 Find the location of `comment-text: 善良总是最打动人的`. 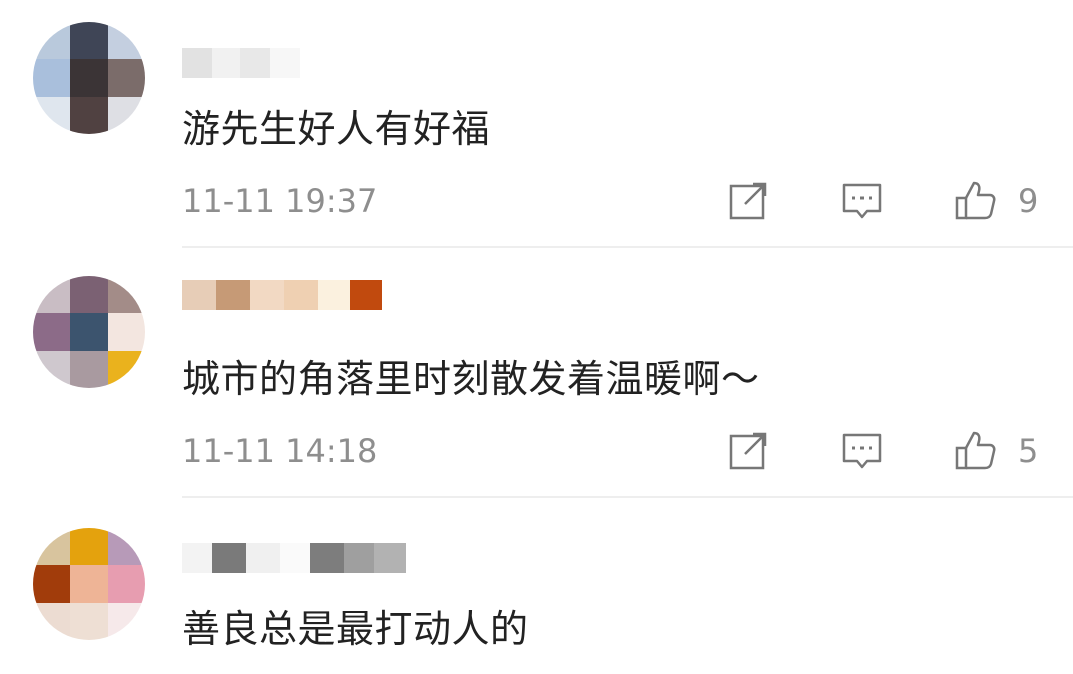

comment-text: 善良总是最打动人的 is located at coordinates (355, 629).